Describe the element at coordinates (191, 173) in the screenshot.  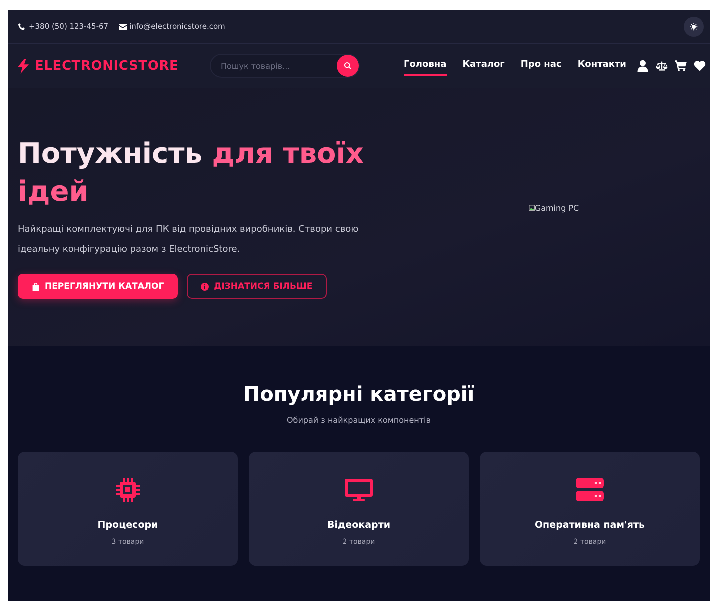
I see `hero-heading: Потужність для твоїх ідей` at that location.